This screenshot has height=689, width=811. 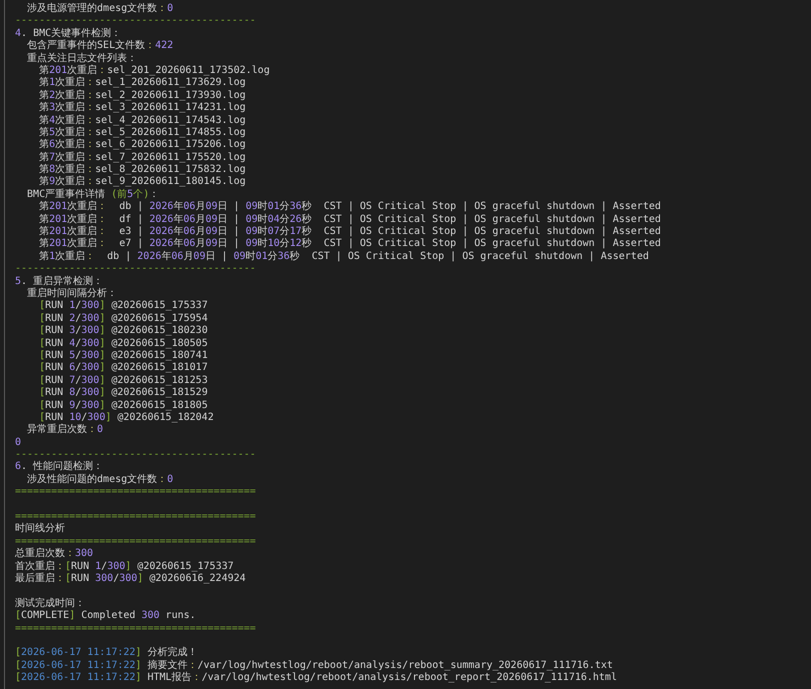 I want to click on terminal-line: [RUN 4/300] @20260615_180505, so click(x=123, y=344).